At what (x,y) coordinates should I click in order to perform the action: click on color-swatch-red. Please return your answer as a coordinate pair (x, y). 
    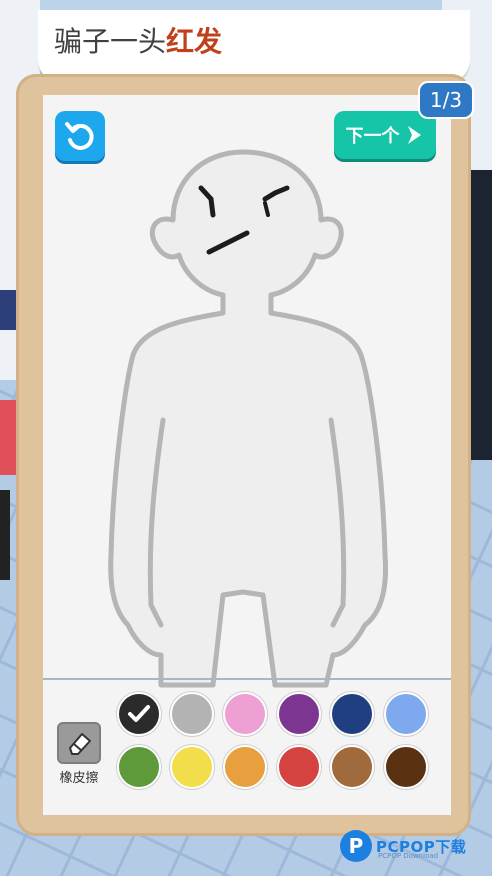
    Looking at the image, I should click on (299, 767).